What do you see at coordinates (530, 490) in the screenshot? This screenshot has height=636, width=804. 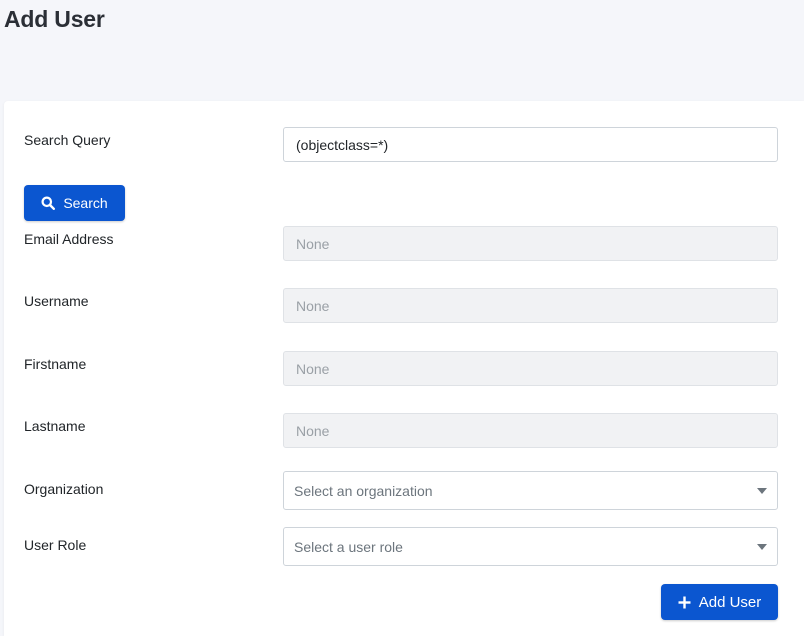 I see `organization-select: Select an organization` at bounding box center [530, 490].